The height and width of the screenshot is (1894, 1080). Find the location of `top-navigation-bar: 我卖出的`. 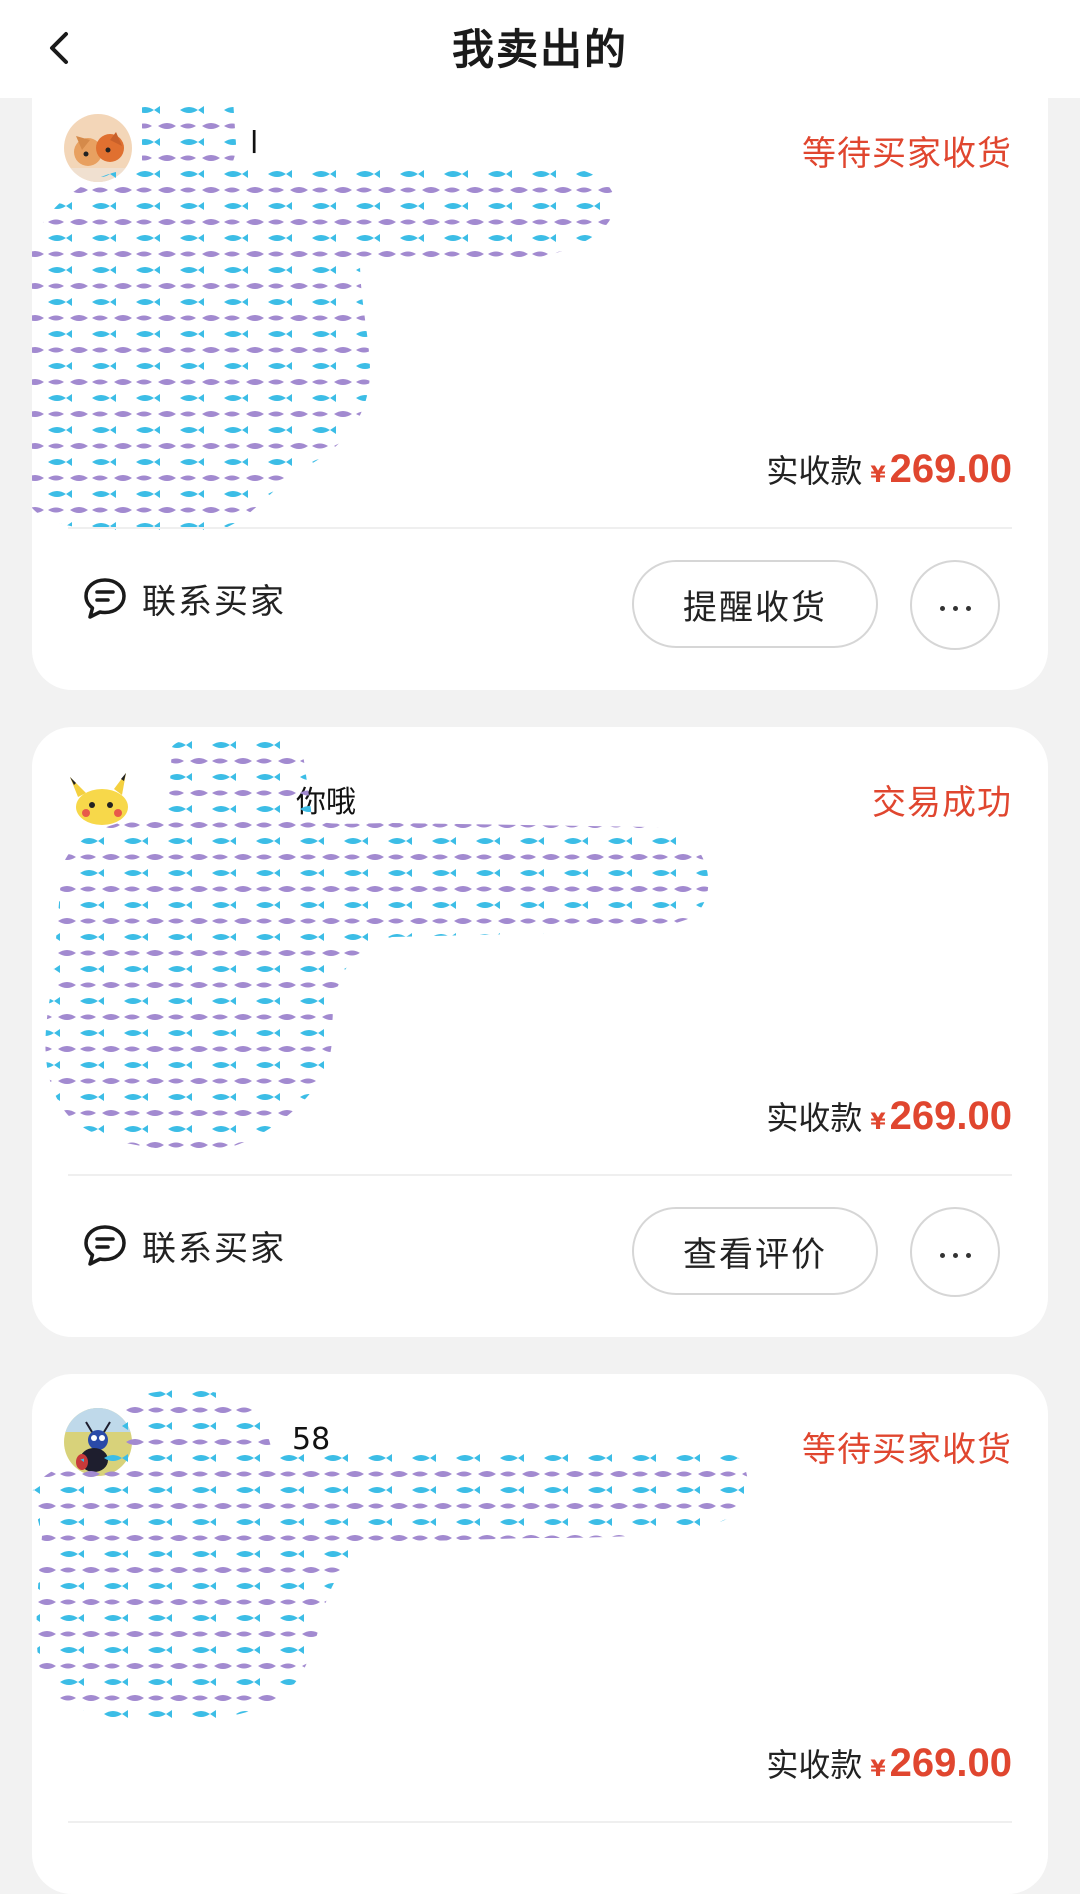

top-navigation-bar: 我卖出的 is located at coordinates (540, 49).